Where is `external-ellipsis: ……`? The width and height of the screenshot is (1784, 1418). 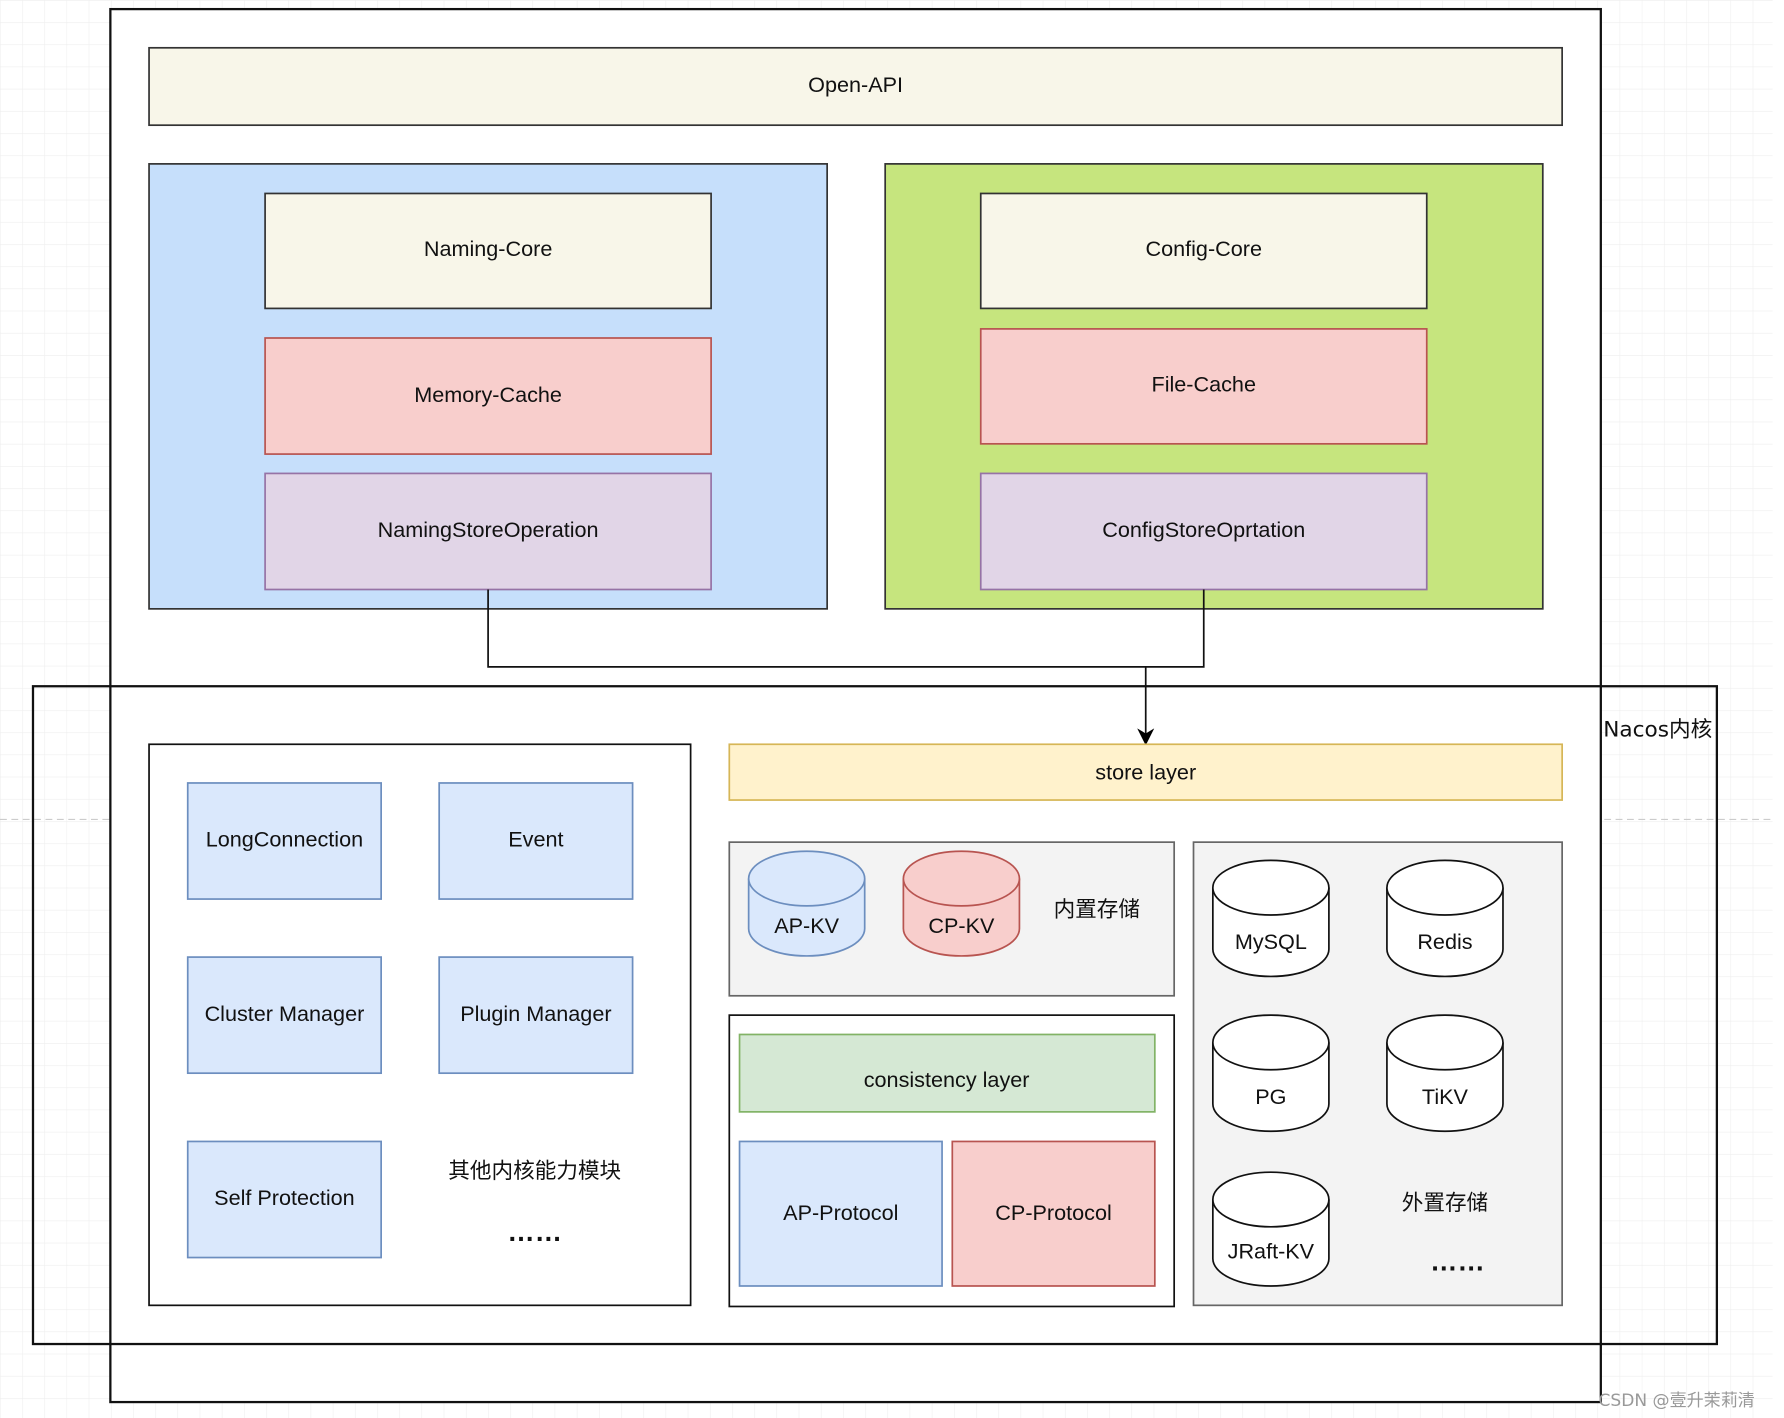 external-ellipsis: …… is located at coordinates (1457, 1260).